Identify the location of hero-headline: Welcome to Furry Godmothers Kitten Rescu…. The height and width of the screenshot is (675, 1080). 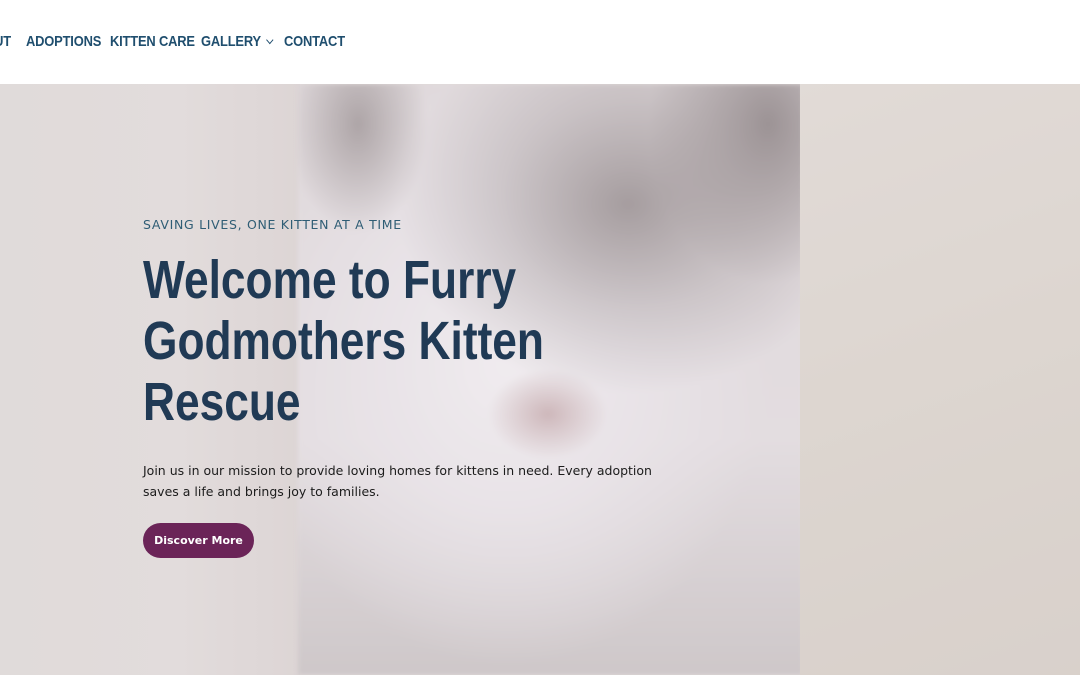
(343, 341).